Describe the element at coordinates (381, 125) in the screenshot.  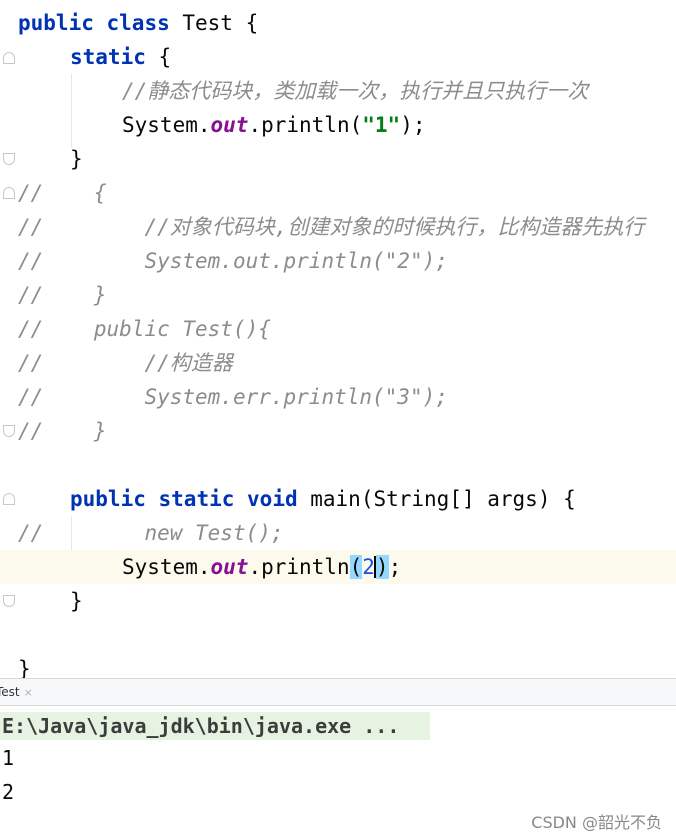
I see `string-literal: "1"` at that location.